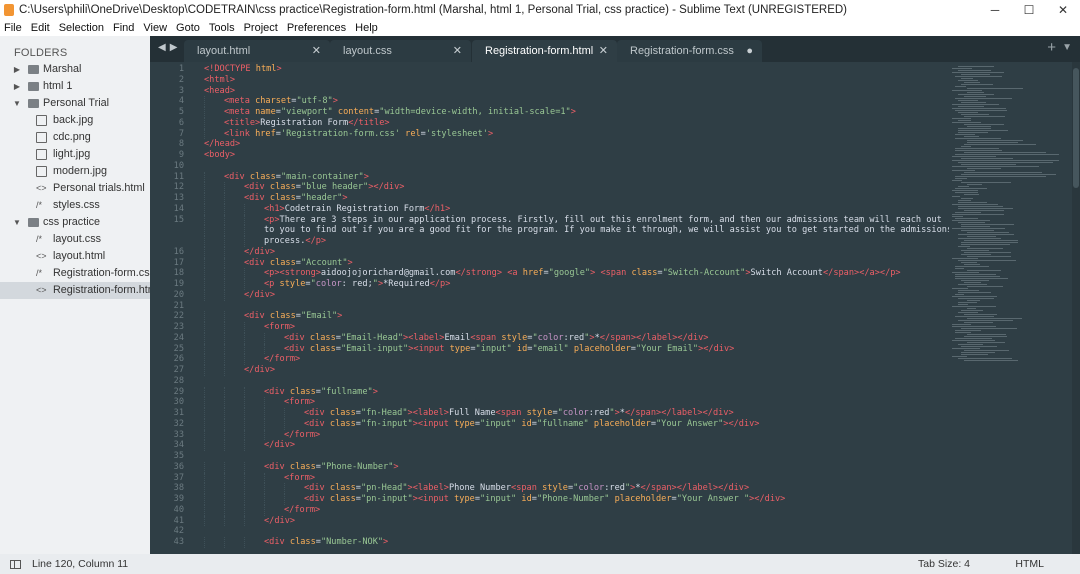 Image resolution: width=1080 pixels, height=574 pixels. I want to click on menu-file: File, so click(13, 28).